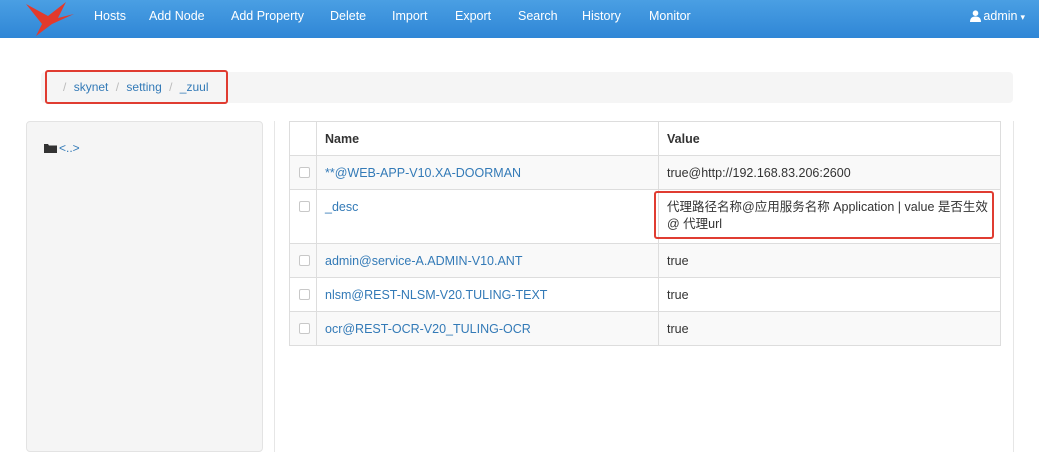 This screenshot has width=1039, height=452. What do you see at coordinates (267, 16) in the screenshot?
I see `nav-add-property: Add Property` at bounding box center [267, 16].